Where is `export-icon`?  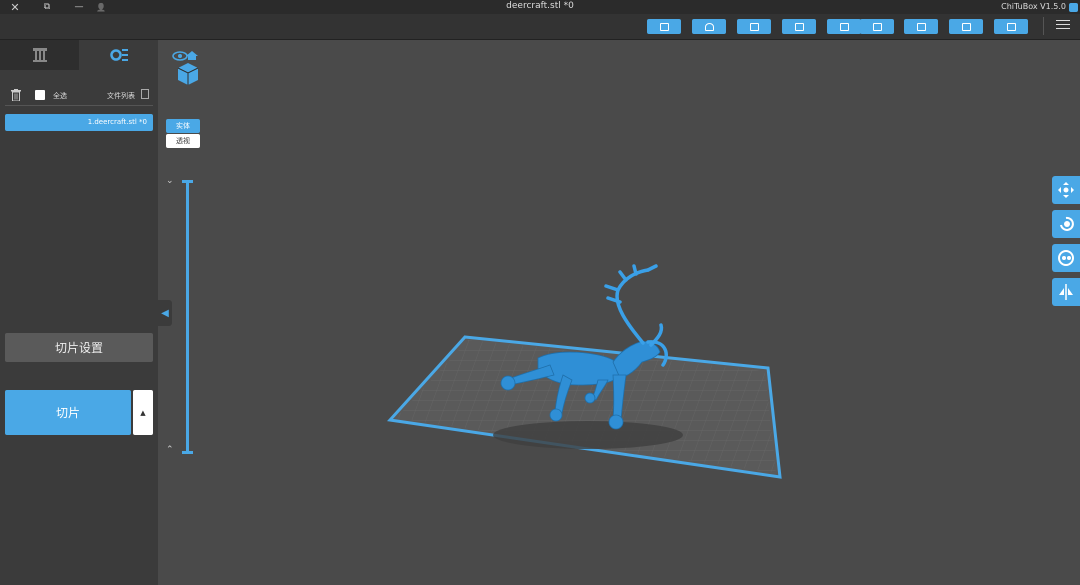 export-icon is located at coordinates (877, 26).